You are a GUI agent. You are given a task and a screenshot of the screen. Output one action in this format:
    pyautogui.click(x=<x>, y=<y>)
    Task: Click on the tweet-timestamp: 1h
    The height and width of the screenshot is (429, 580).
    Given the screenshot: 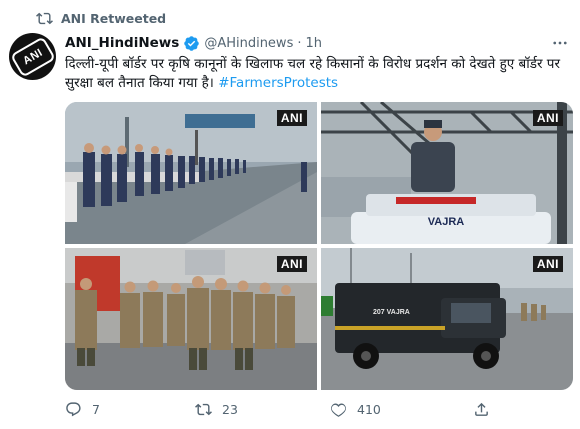 What is the action you would take?
    pyautogui.click(x=313, y=43)
    